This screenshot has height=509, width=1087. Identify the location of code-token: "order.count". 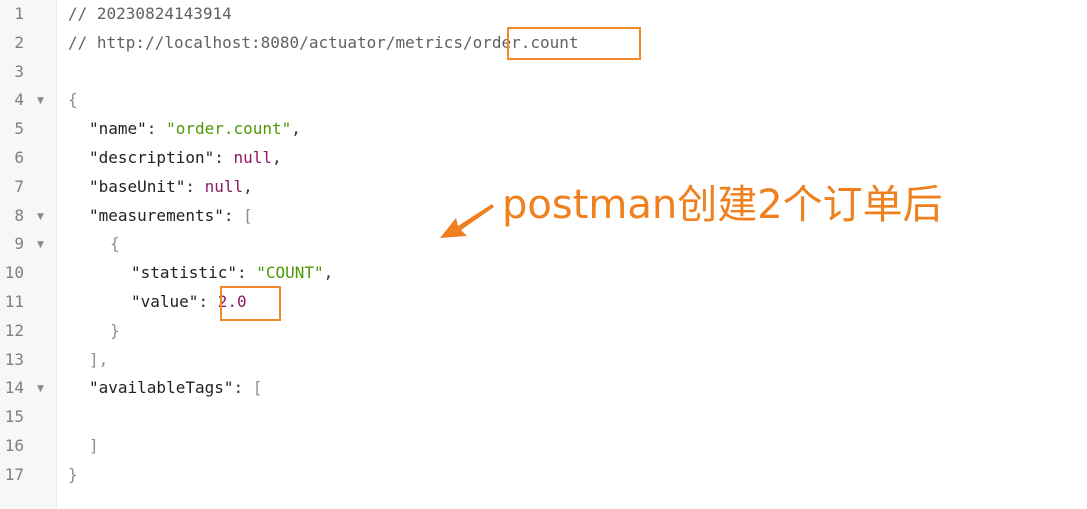
(229, 129).